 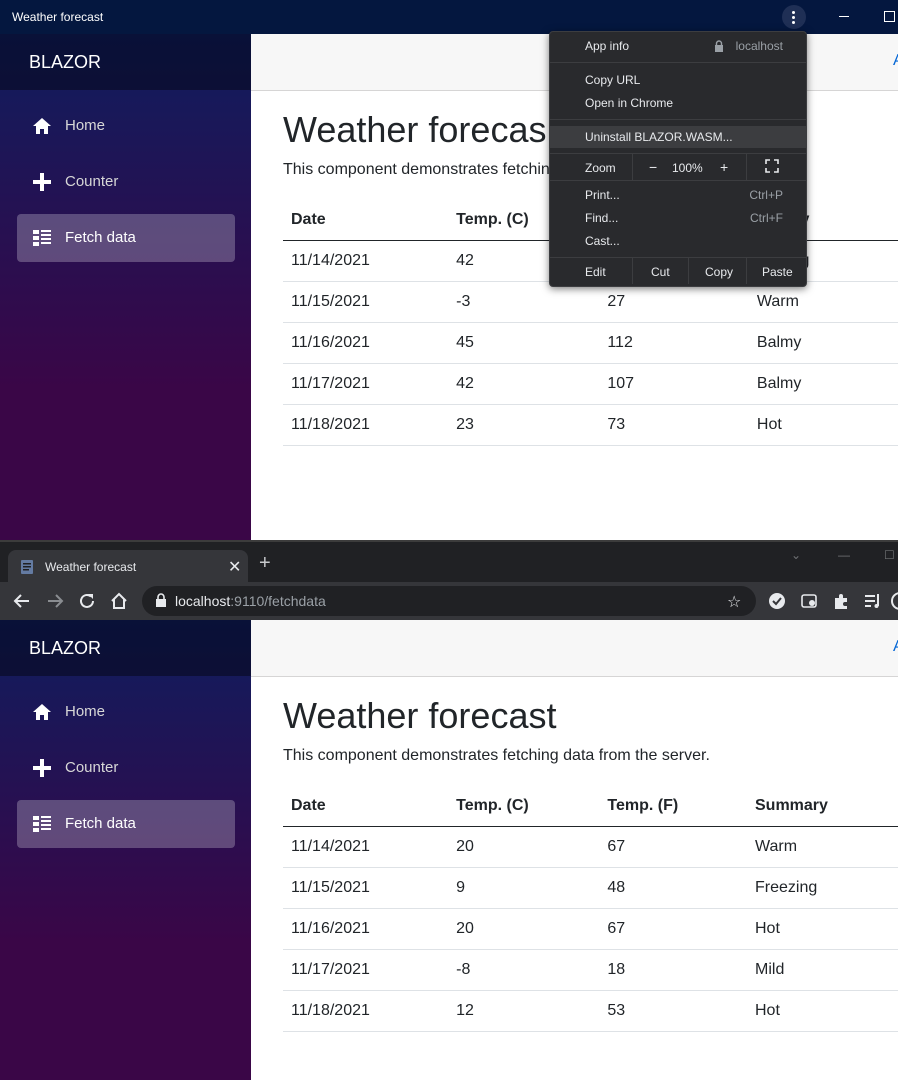 I want to click on table-header-row: Date Temp. (C) Temp. (F) Summary, so click(x=590, y=806).